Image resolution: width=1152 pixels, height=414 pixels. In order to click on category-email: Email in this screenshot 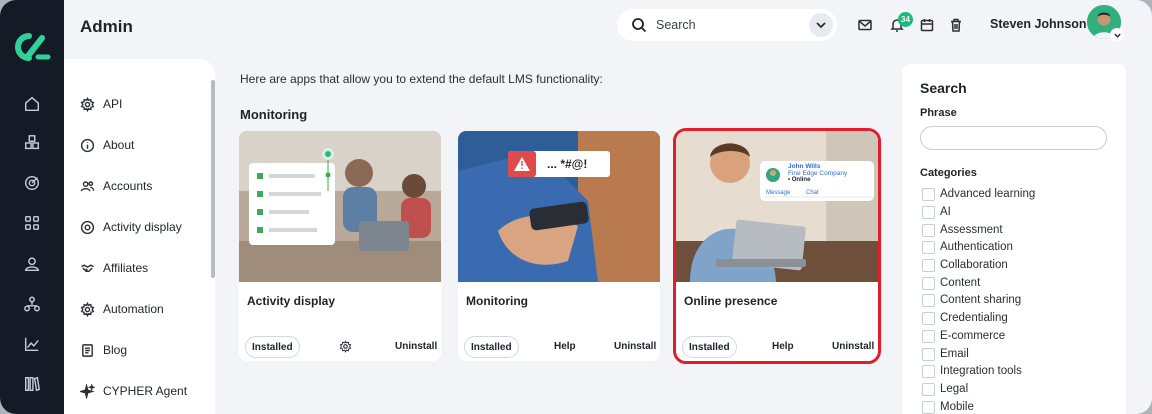, I will do `click(945, 354)`.